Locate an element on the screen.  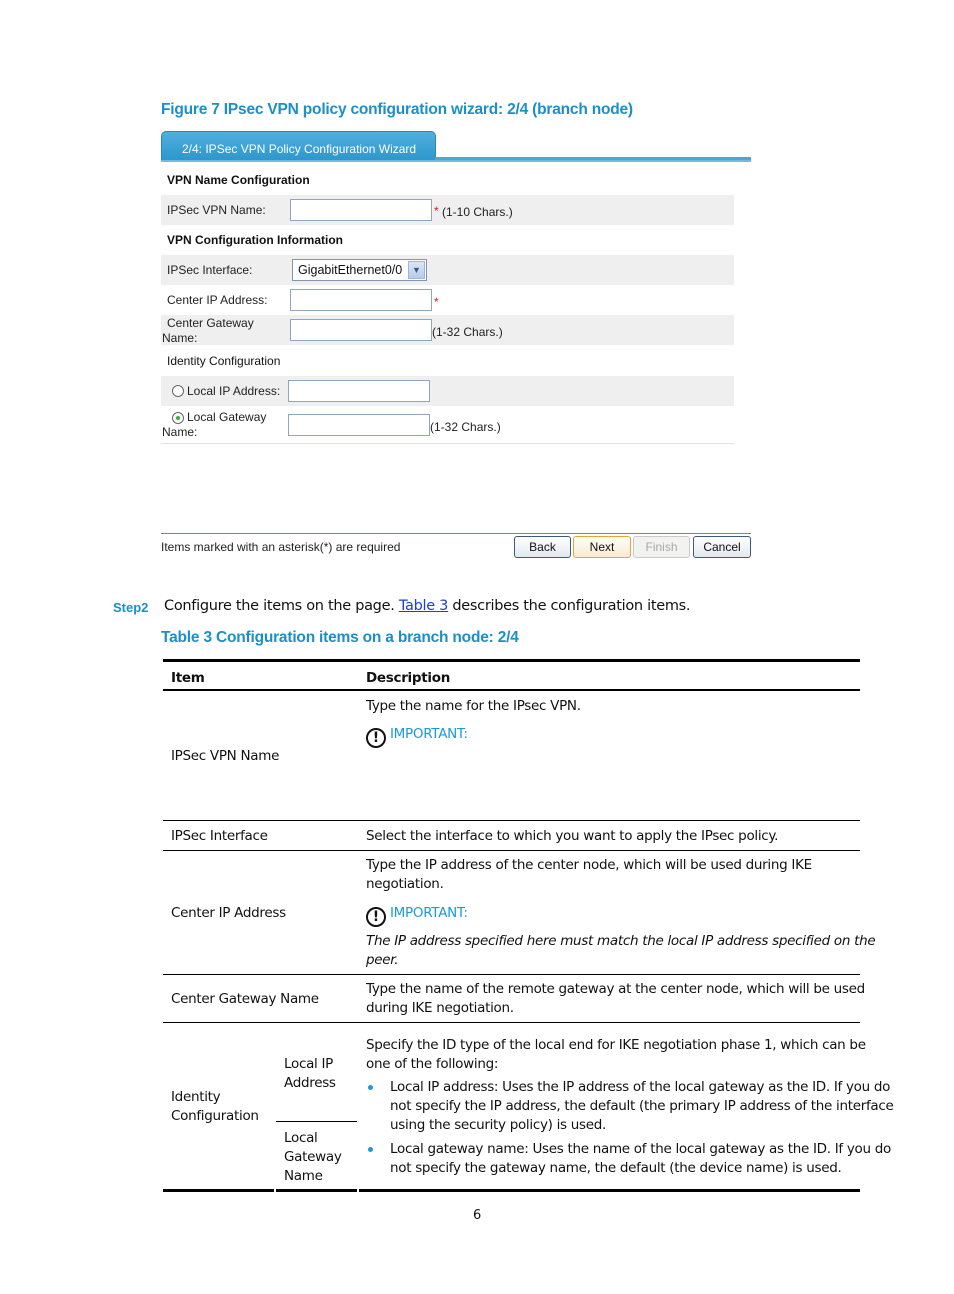
center-gateway-label-line1: Center Gateway is located at coordinates (210, 323).